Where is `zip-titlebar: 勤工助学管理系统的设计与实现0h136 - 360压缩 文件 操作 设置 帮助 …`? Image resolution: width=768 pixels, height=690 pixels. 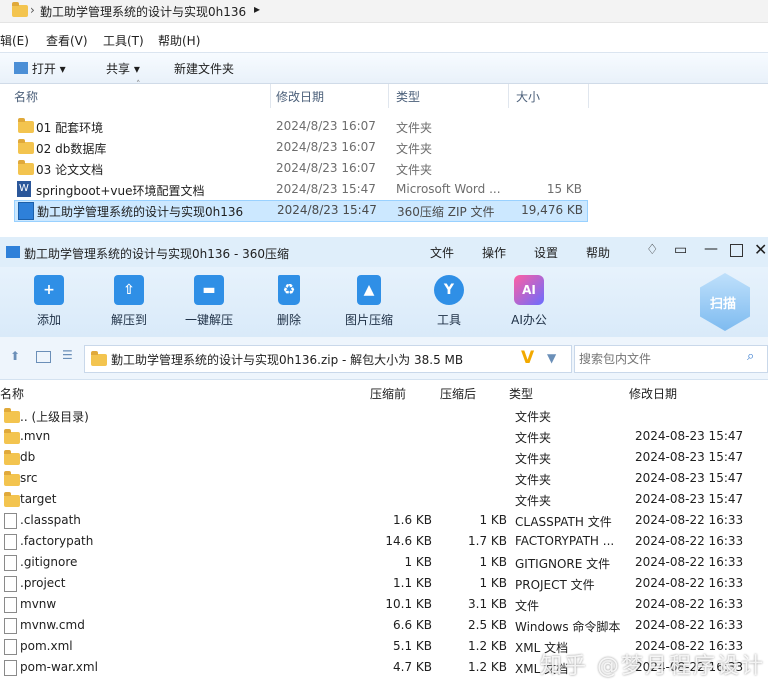 zip-titlebar: 勤工助学管理系统的设计与实现0h136 - 360压缩 文件 操作 设置 帮助 … is located at coordinates (384, 252).